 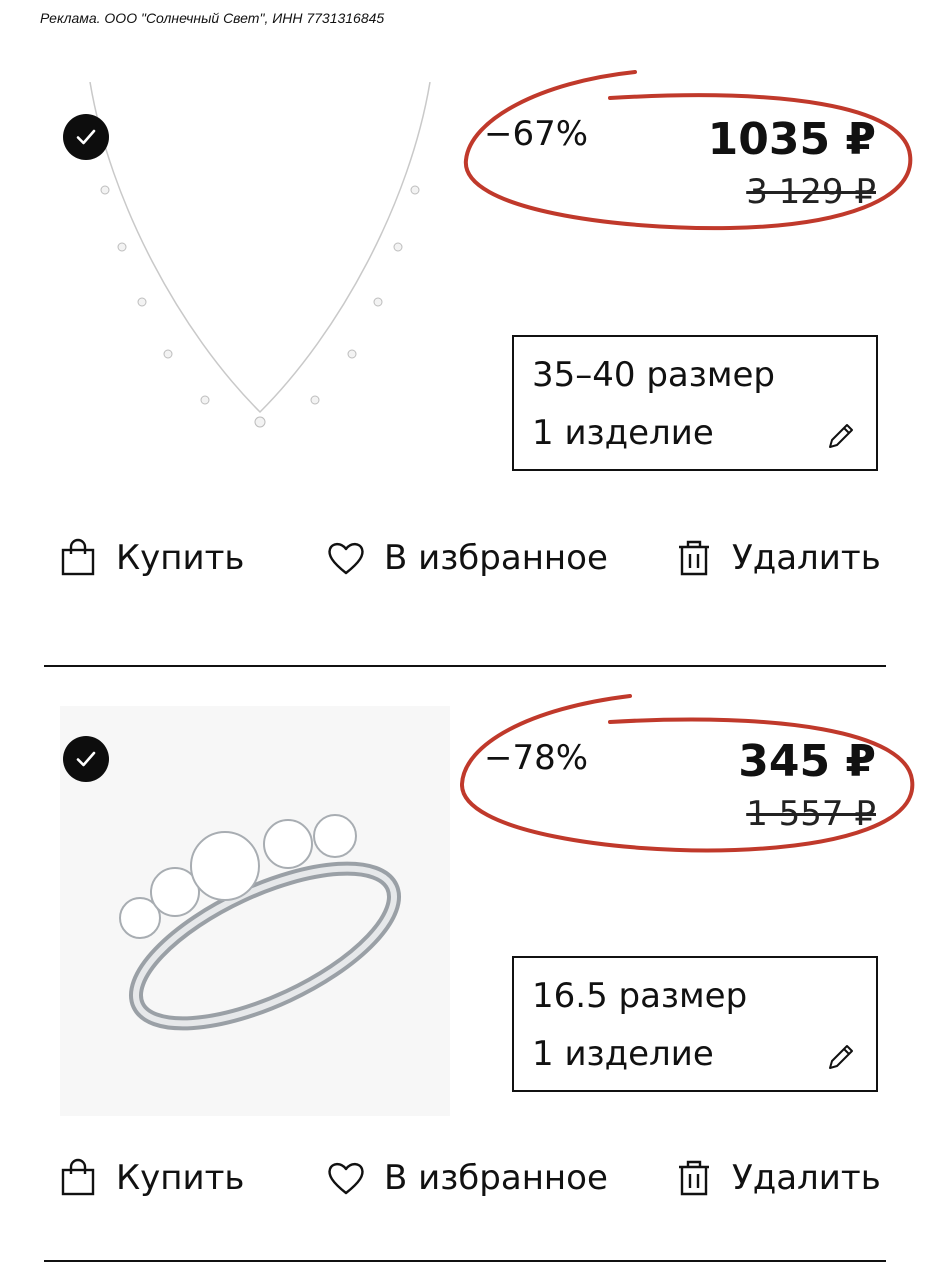 I want to click on old-price: 1 557 ₽, so click(x=811, y=814).